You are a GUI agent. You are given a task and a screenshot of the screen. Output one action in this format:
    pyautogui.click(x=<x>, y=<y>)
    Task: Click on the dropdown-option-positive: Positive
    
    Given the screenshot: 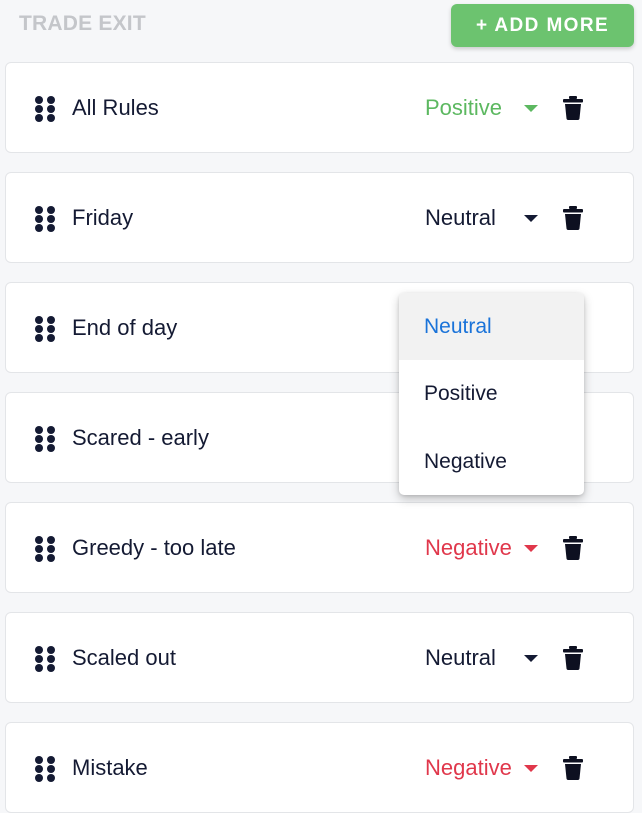 What is the action you would take?
    pyautogui.click(x=491, y=393)
    